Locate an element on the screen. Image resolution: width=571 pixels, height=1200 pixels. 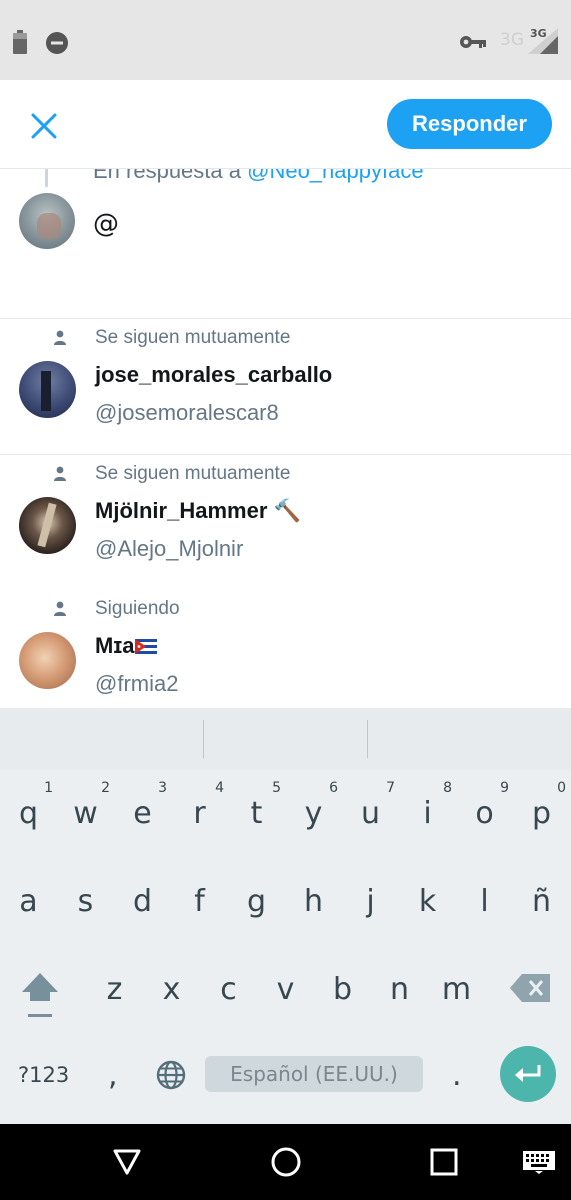
navigation-bar is located at coordinates (285, 1162).